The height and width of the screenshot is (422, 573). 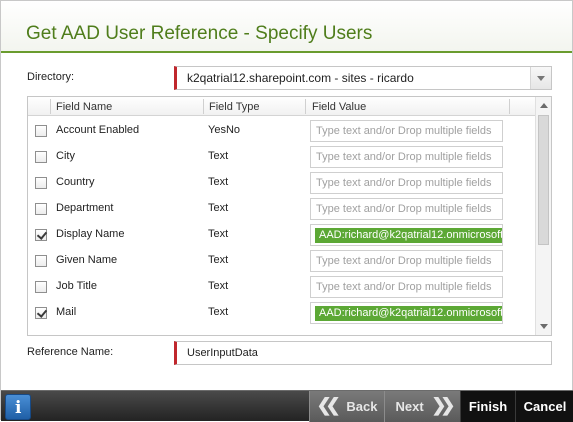 What do you see at coordinates (66, 312) in the screenshot?
I see `field-name: Mail` at bounding box center [66, 312].